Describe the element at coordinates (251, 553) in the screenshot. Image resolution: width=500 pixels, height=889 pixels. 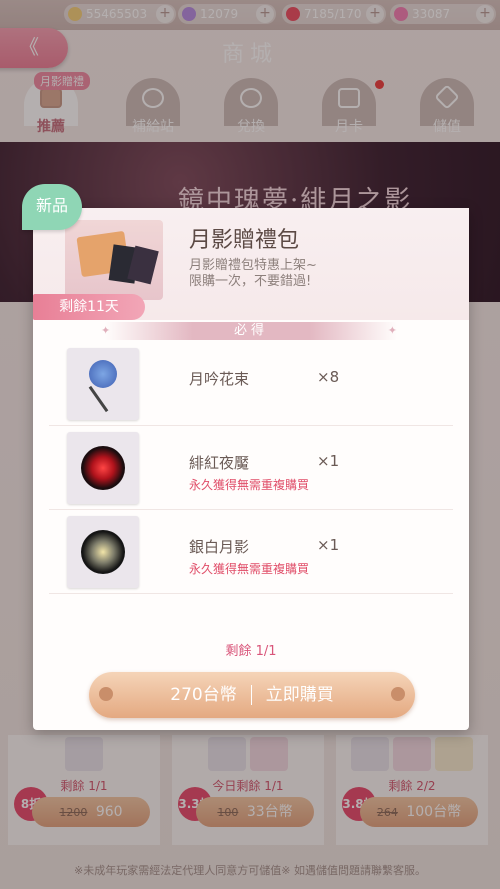
I see `list-item: 銀白月影 ×1 永久獲得無需重複購買` at that location.